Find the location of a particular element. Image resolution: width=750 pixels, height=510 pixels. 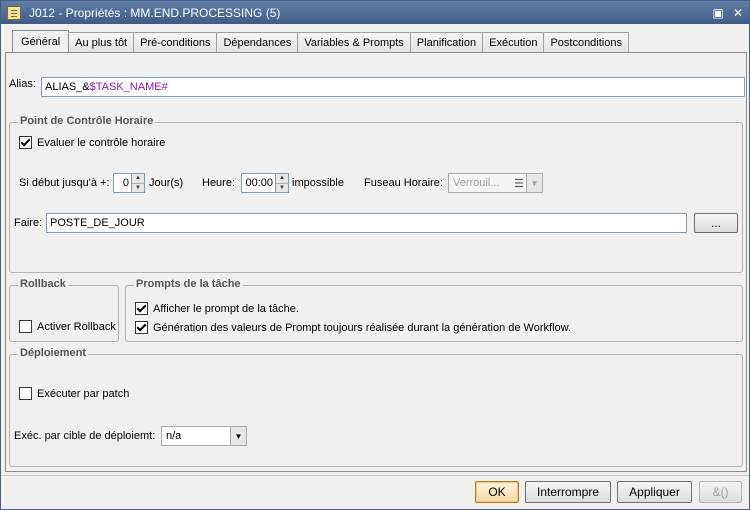

do-label: Faire: is located at coordinates (28, 223).